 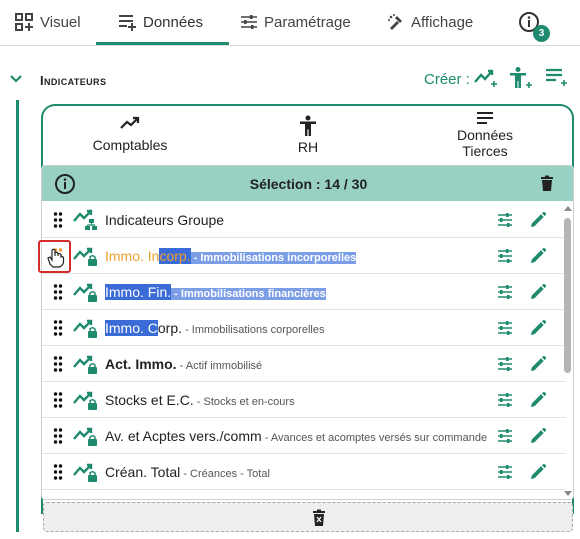 I want to click on indicator-name-part: Stocks et E.C., so click(x=149, y=400).